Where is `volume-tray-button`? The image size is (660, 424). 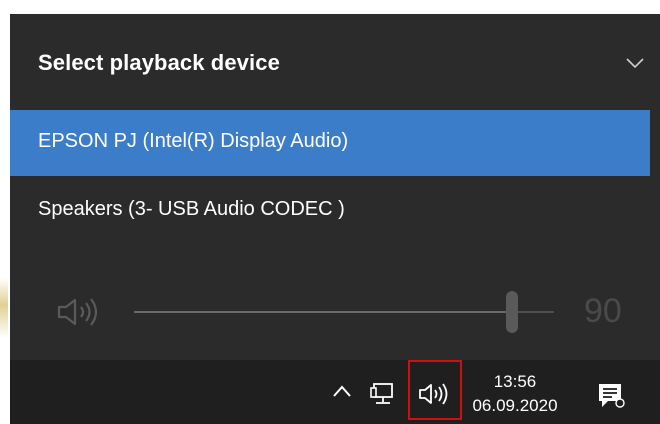 volume-tray-button is located at coordinates (435, 390).